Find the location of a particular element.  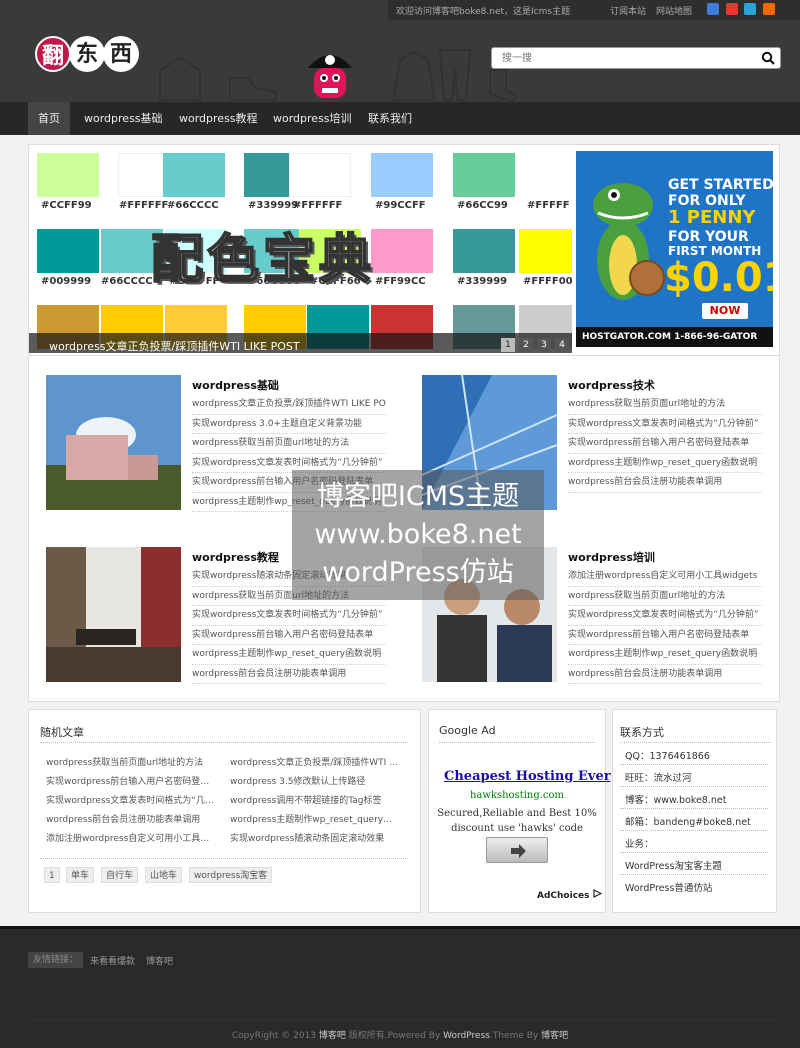

weibo-icon is located at coordinates (732, 9).